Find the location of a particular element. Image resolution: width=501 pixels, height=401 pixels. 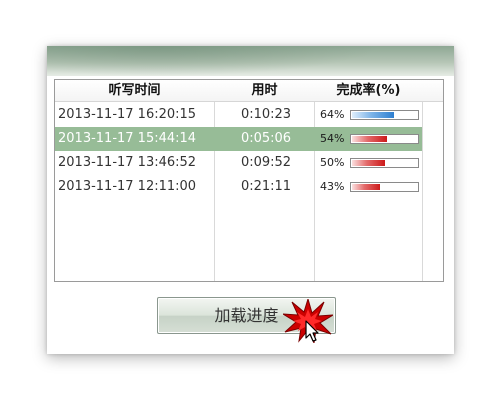

list-row: 2013-11-17 15:44:14 0:05:06 54% is located at coordinates (238, 139).